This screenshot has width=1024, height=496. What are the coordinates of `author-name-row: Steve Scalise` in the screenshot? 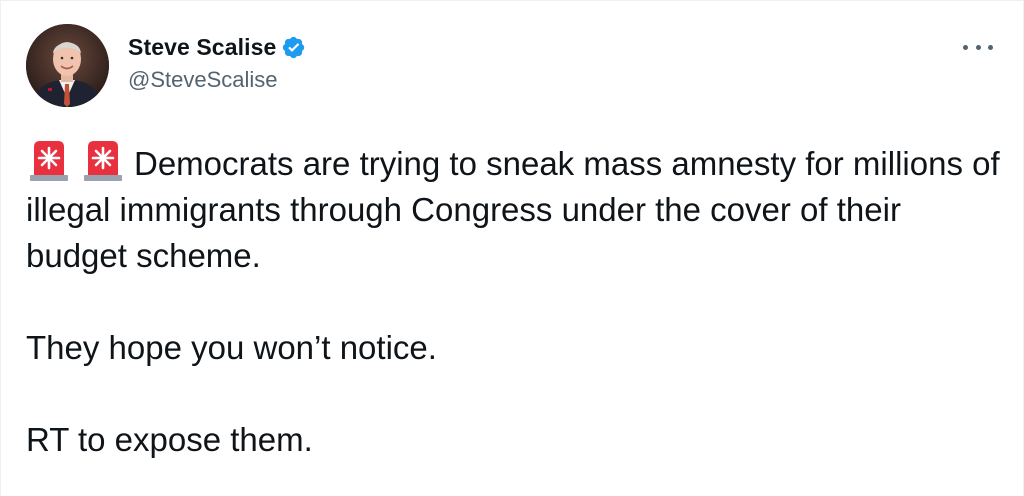 It's located at (217, 47).